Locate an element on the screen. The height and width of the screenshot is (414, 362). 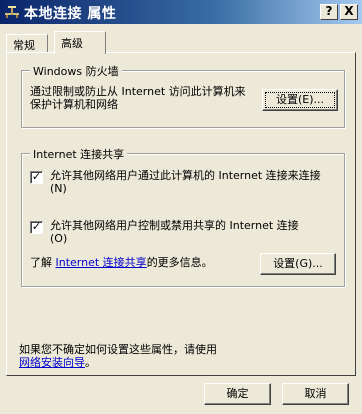
ics-more-info: 了解 Internet 连接共享的更多信息。 is located at coordinates (145, 262).